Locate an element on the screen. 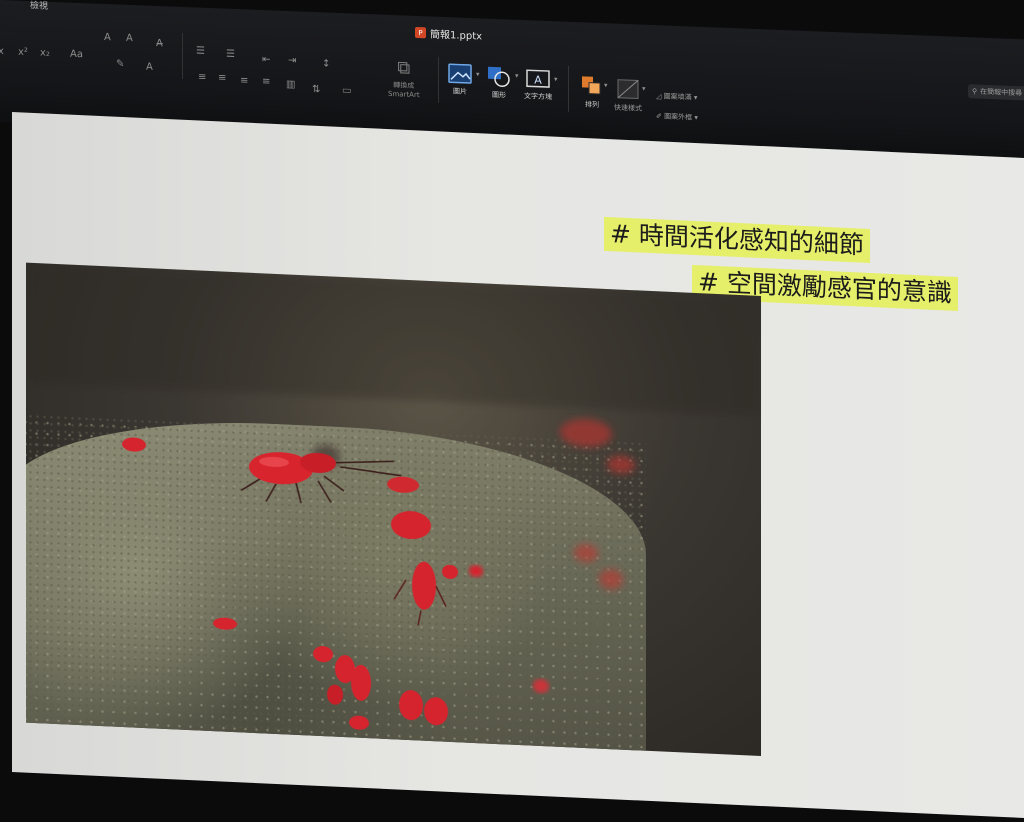 The image size is (1024, 822). document-title-text: 簡報1.pptx is located at coordinates (456, 36).